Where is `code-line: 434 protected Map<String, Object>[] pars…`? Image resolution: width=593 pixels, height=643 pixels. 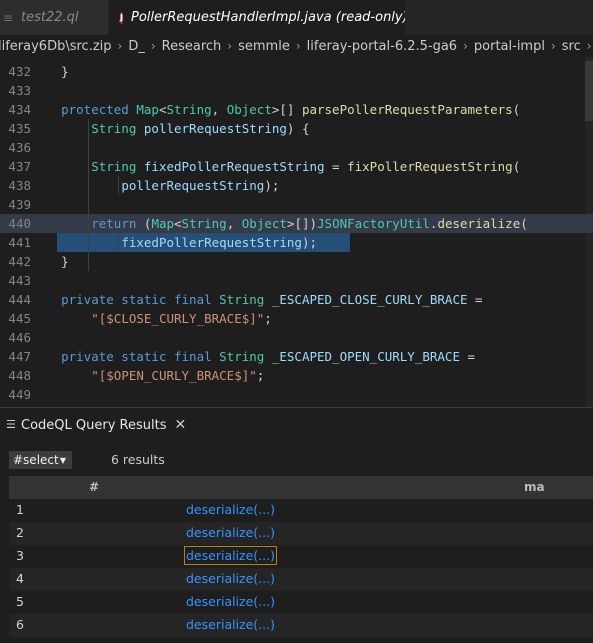
code-line: 434 protected Map<String, Object>[] pars… is located at coordinates (296, 109).